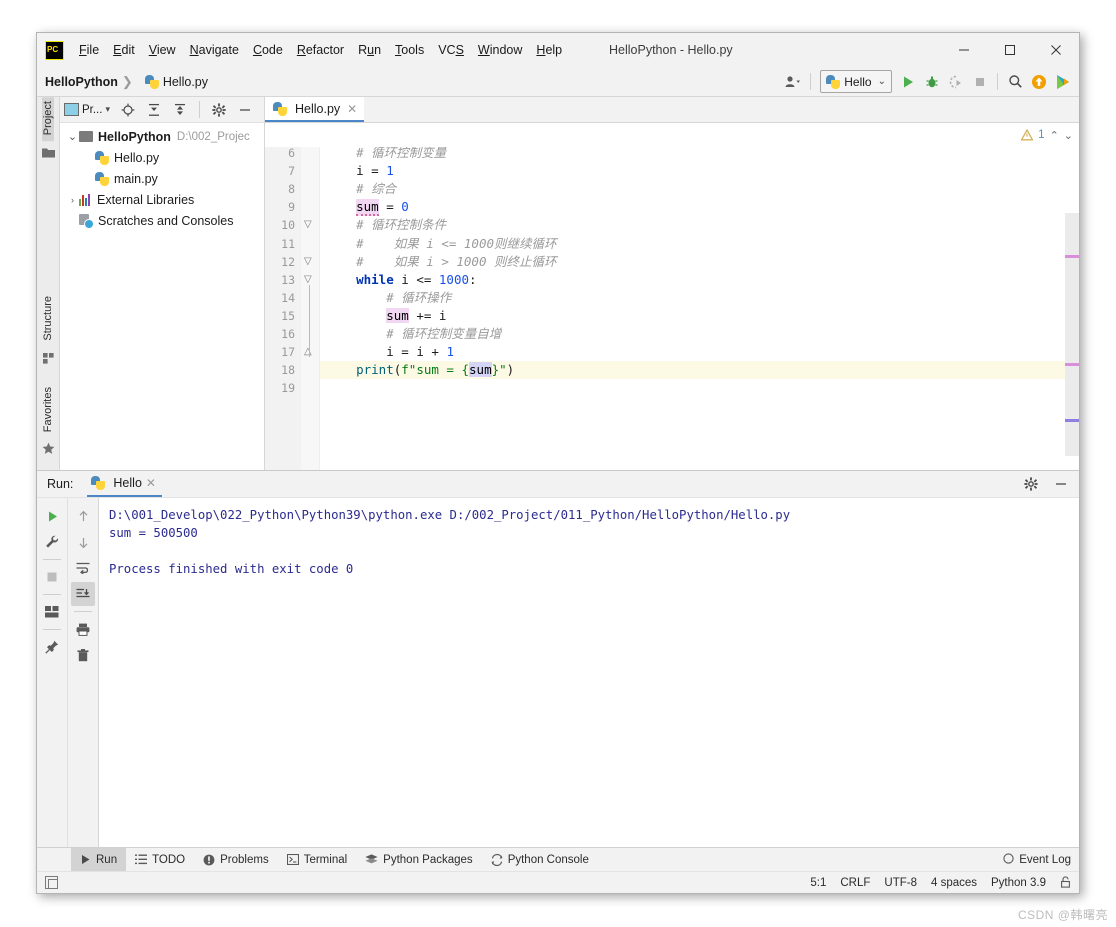  I want to click on inspection-widget: 1 ⌃ ⌄, so click(672, 135).